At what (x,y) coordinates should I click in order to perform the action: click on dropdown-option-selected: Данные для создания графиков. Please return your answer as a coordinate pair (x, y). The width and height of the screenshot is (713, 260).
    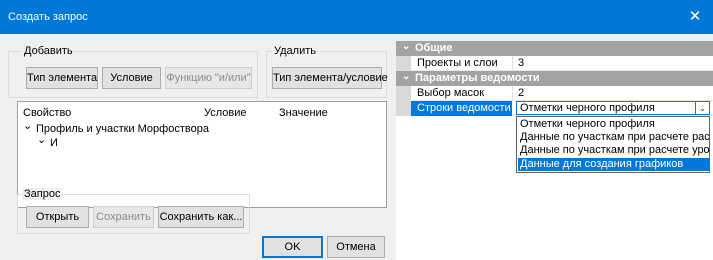
    Looking at the image, I should click on (614, 164).